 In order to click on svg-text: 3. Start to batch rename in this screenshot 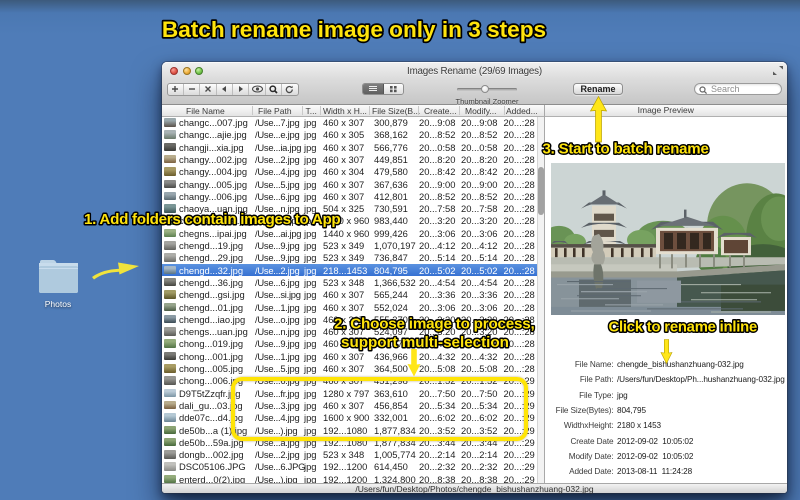, I will do `click(626, 149)`.